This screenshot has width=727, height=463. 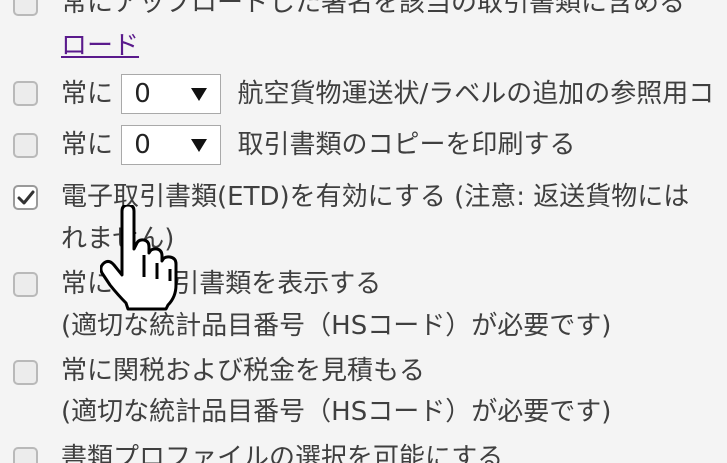 What do you see at coordinates (25, 372) in the screenshot?
I see `estimate-duties-checkbox` at bounding box center [25, 372].